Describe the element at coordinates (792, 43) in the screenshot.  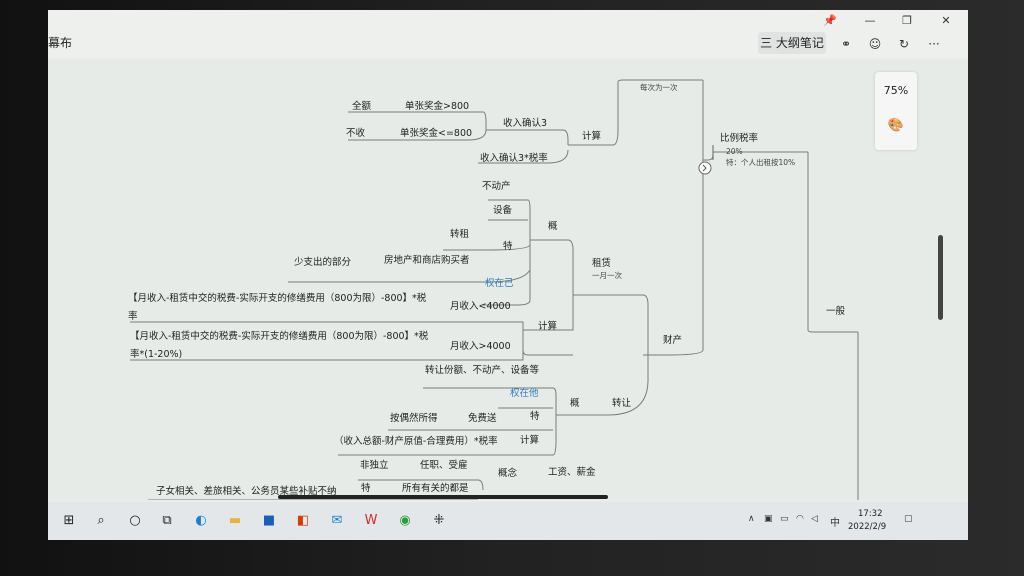
I see `outline-notes-button: 三 大纲笔记` at that location.